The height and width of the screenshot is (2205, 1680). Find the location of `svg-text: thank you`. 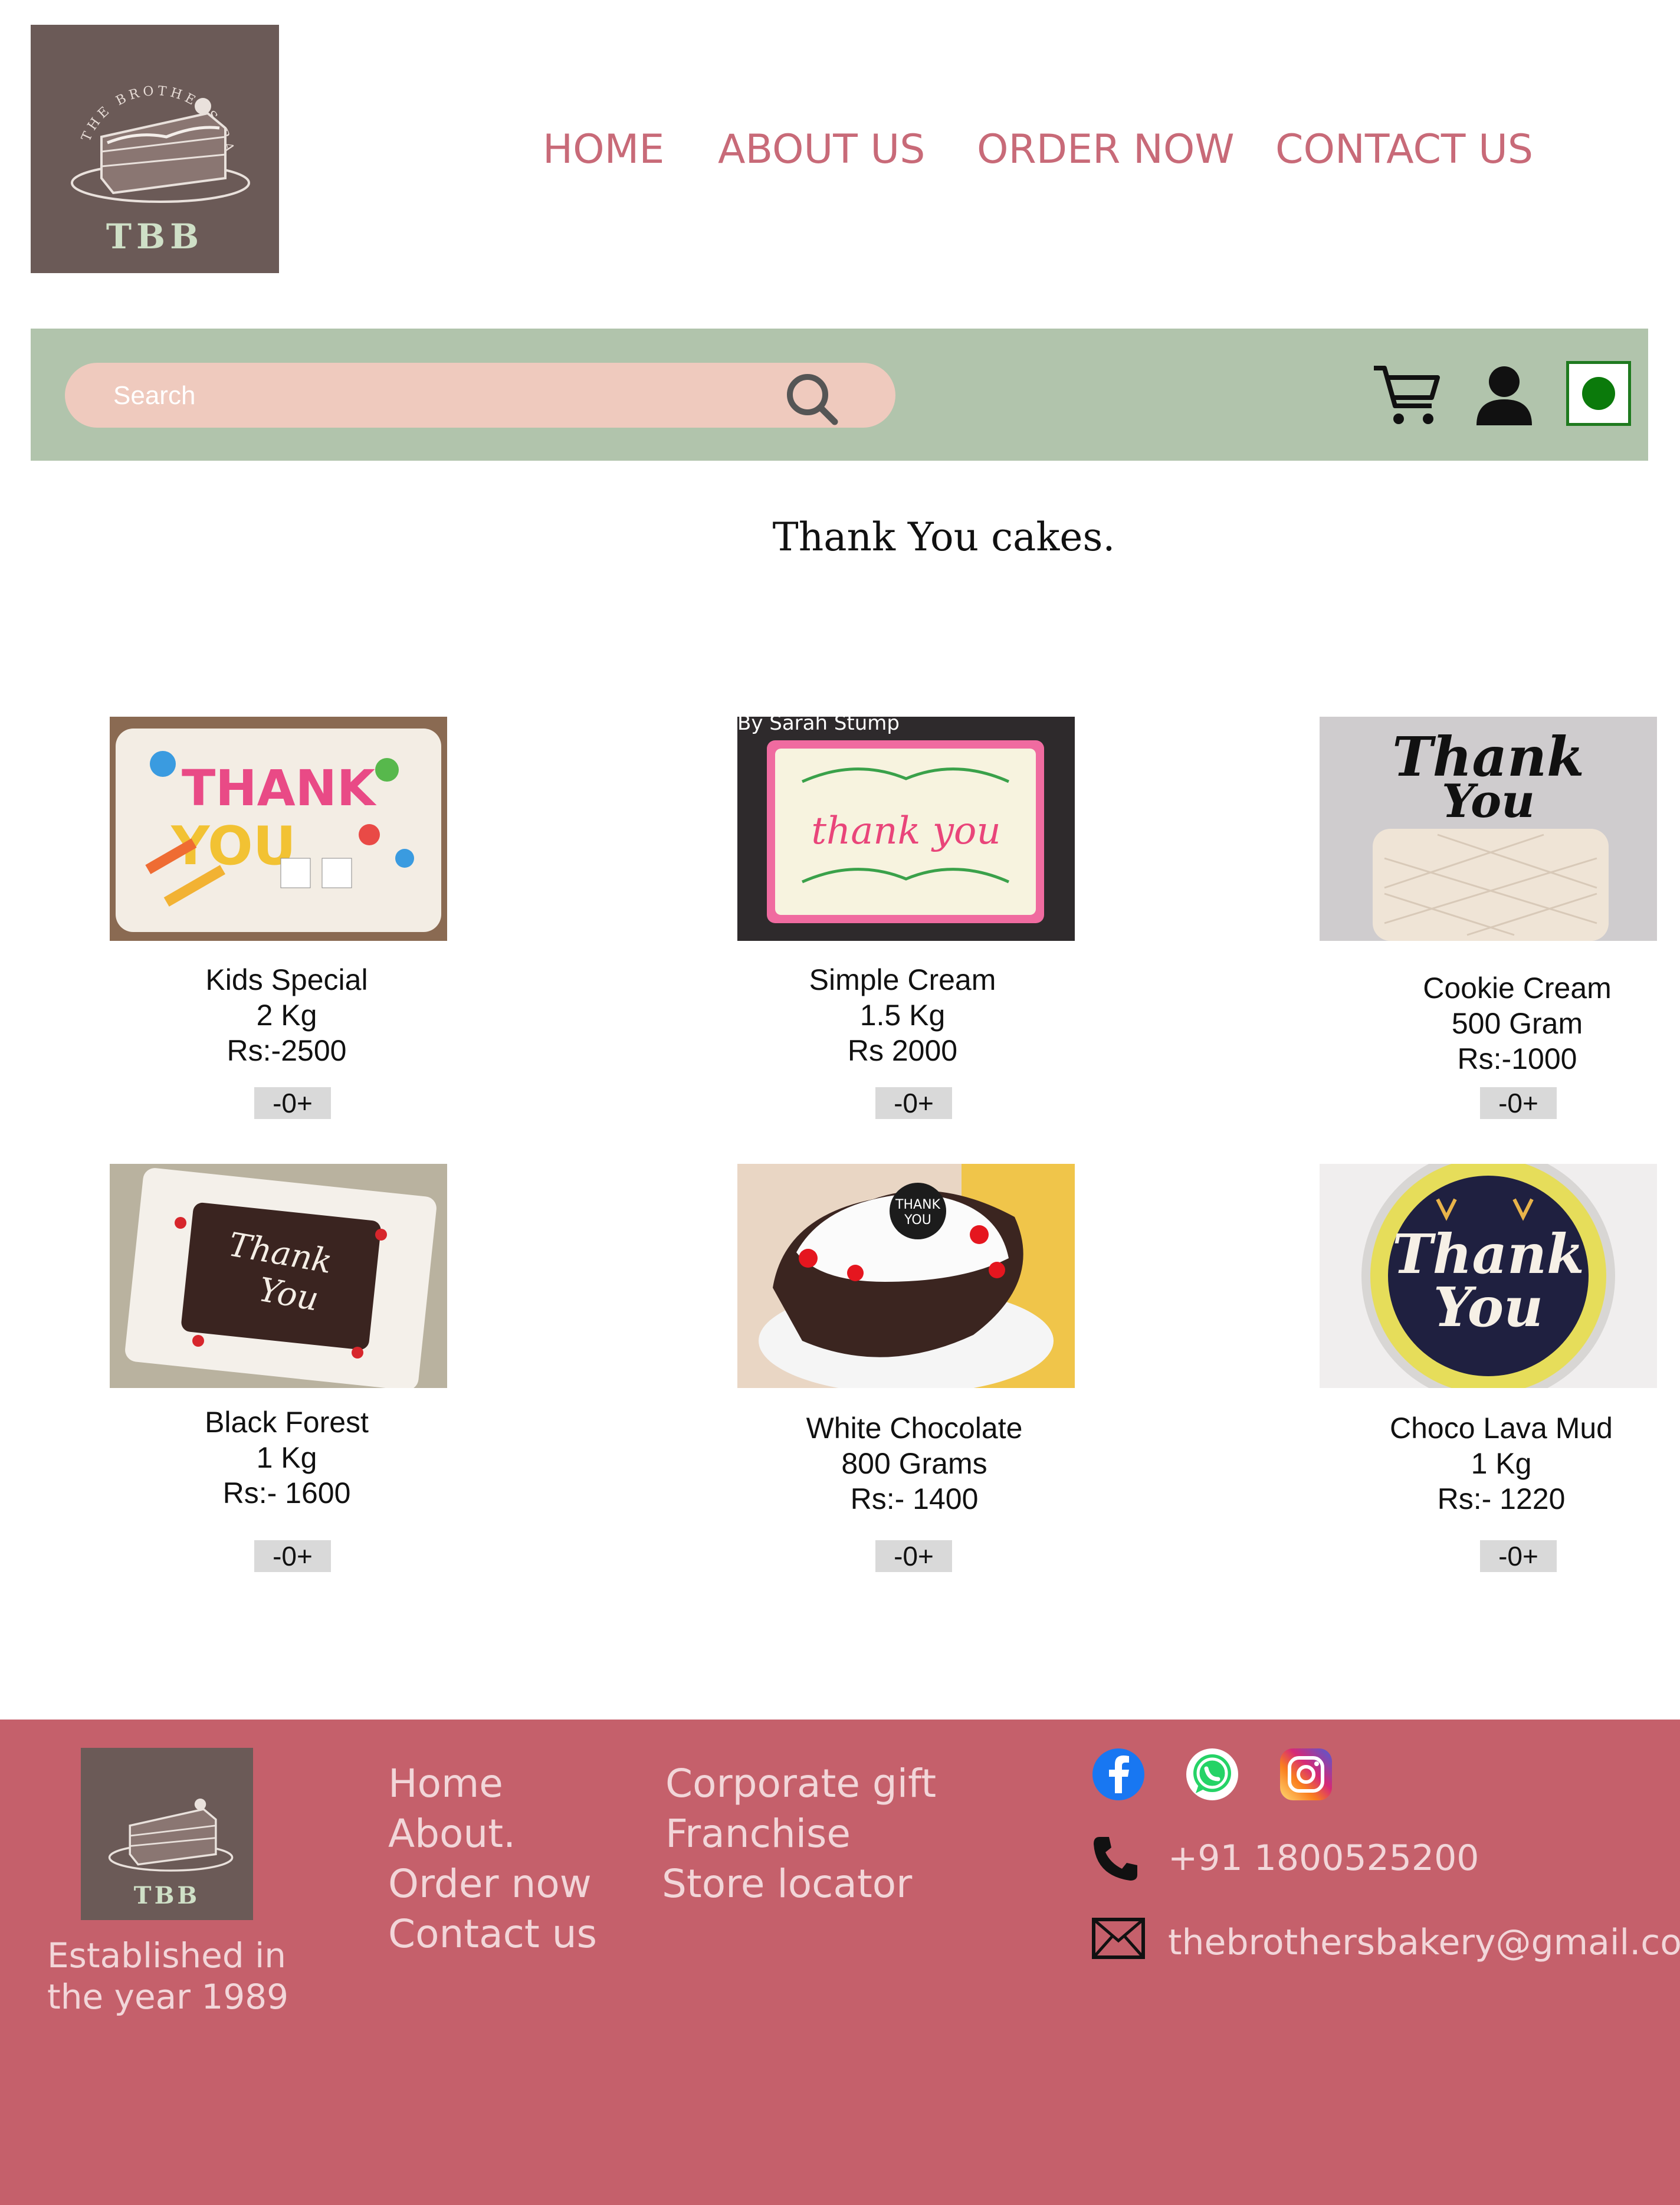

svg-text: thank you is located at coordinates (905, 831).